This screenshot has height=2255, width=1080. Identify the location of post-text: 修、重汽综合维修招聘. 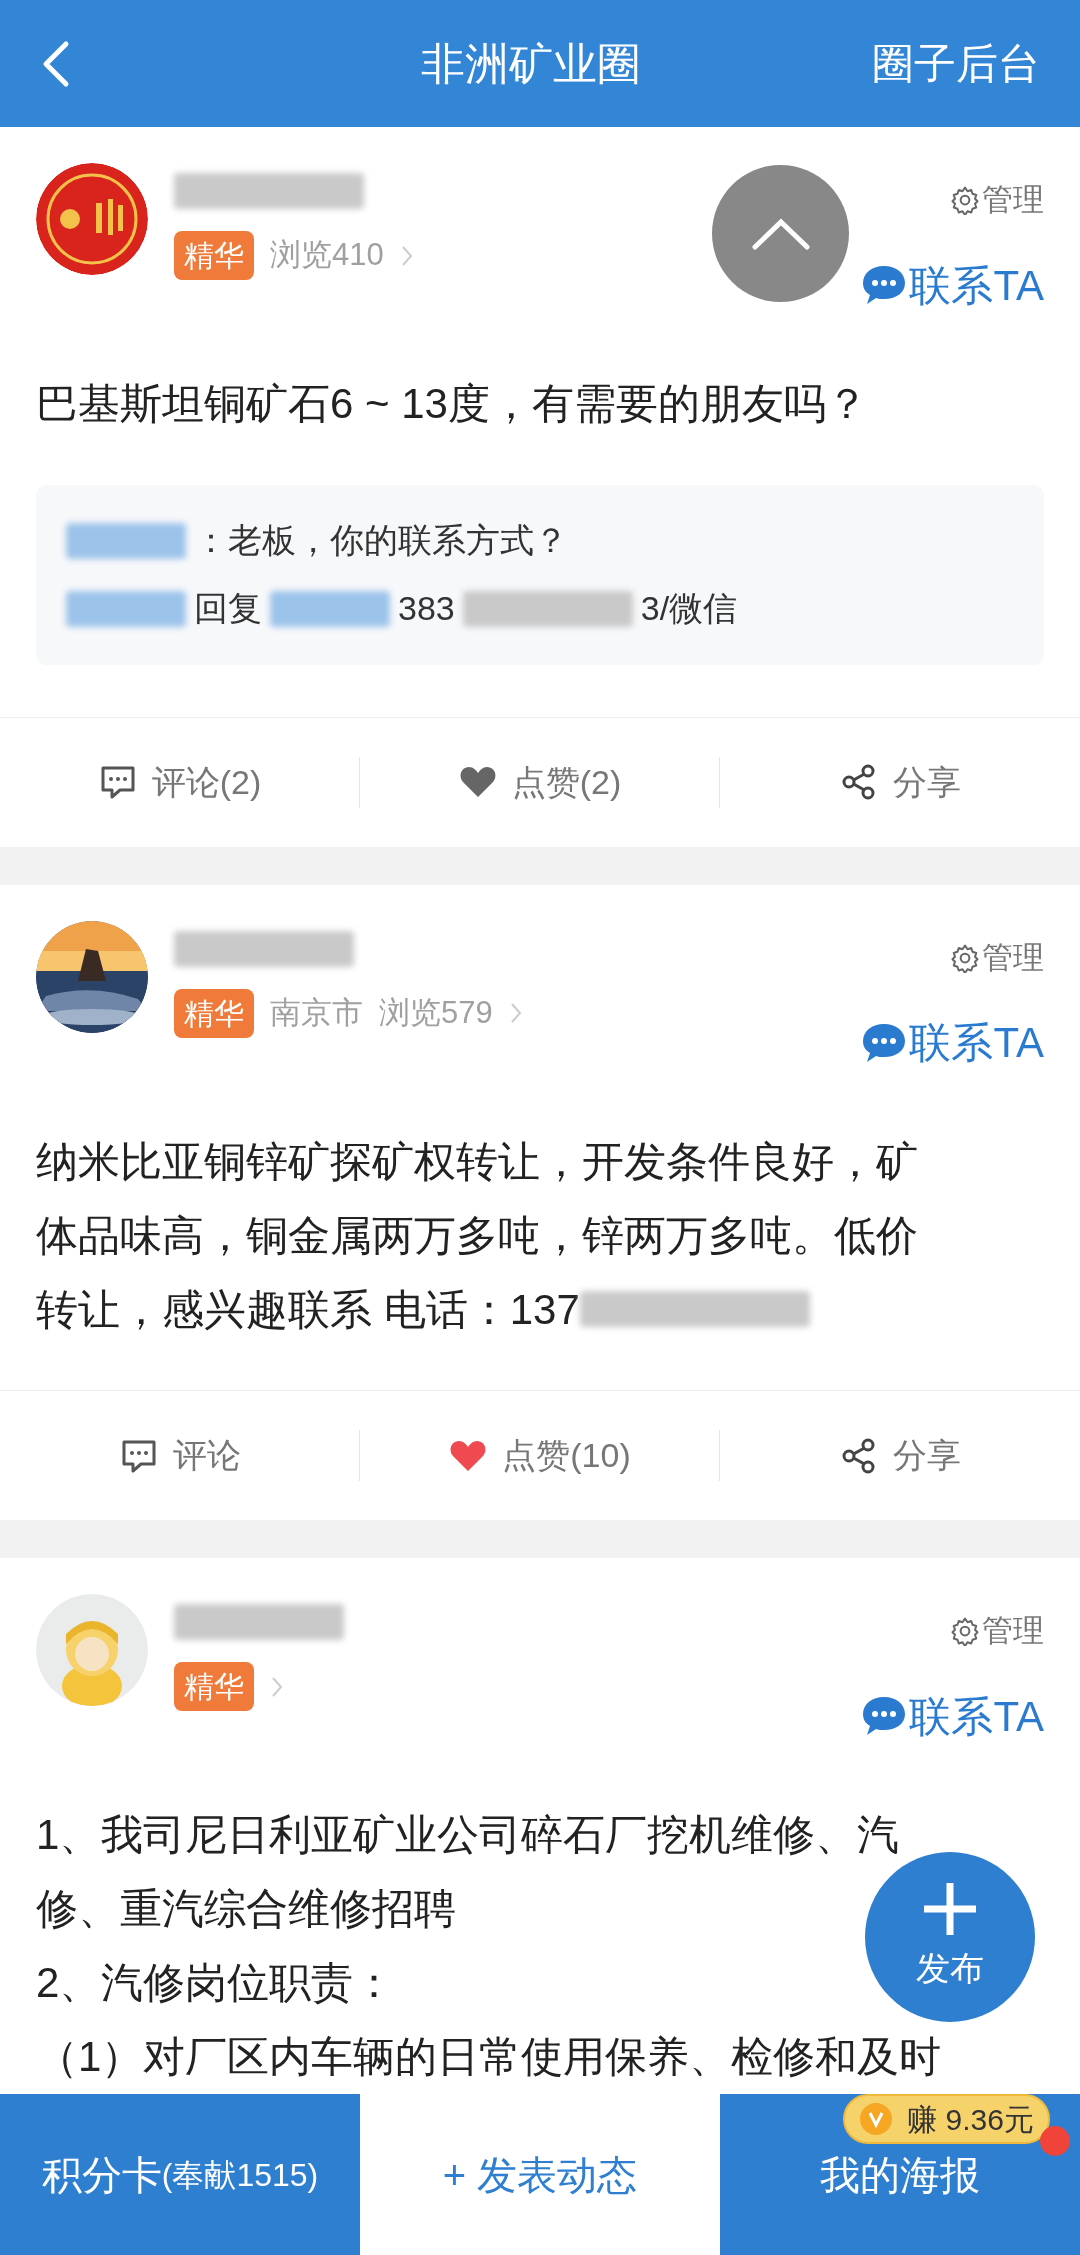
(246, 1909).